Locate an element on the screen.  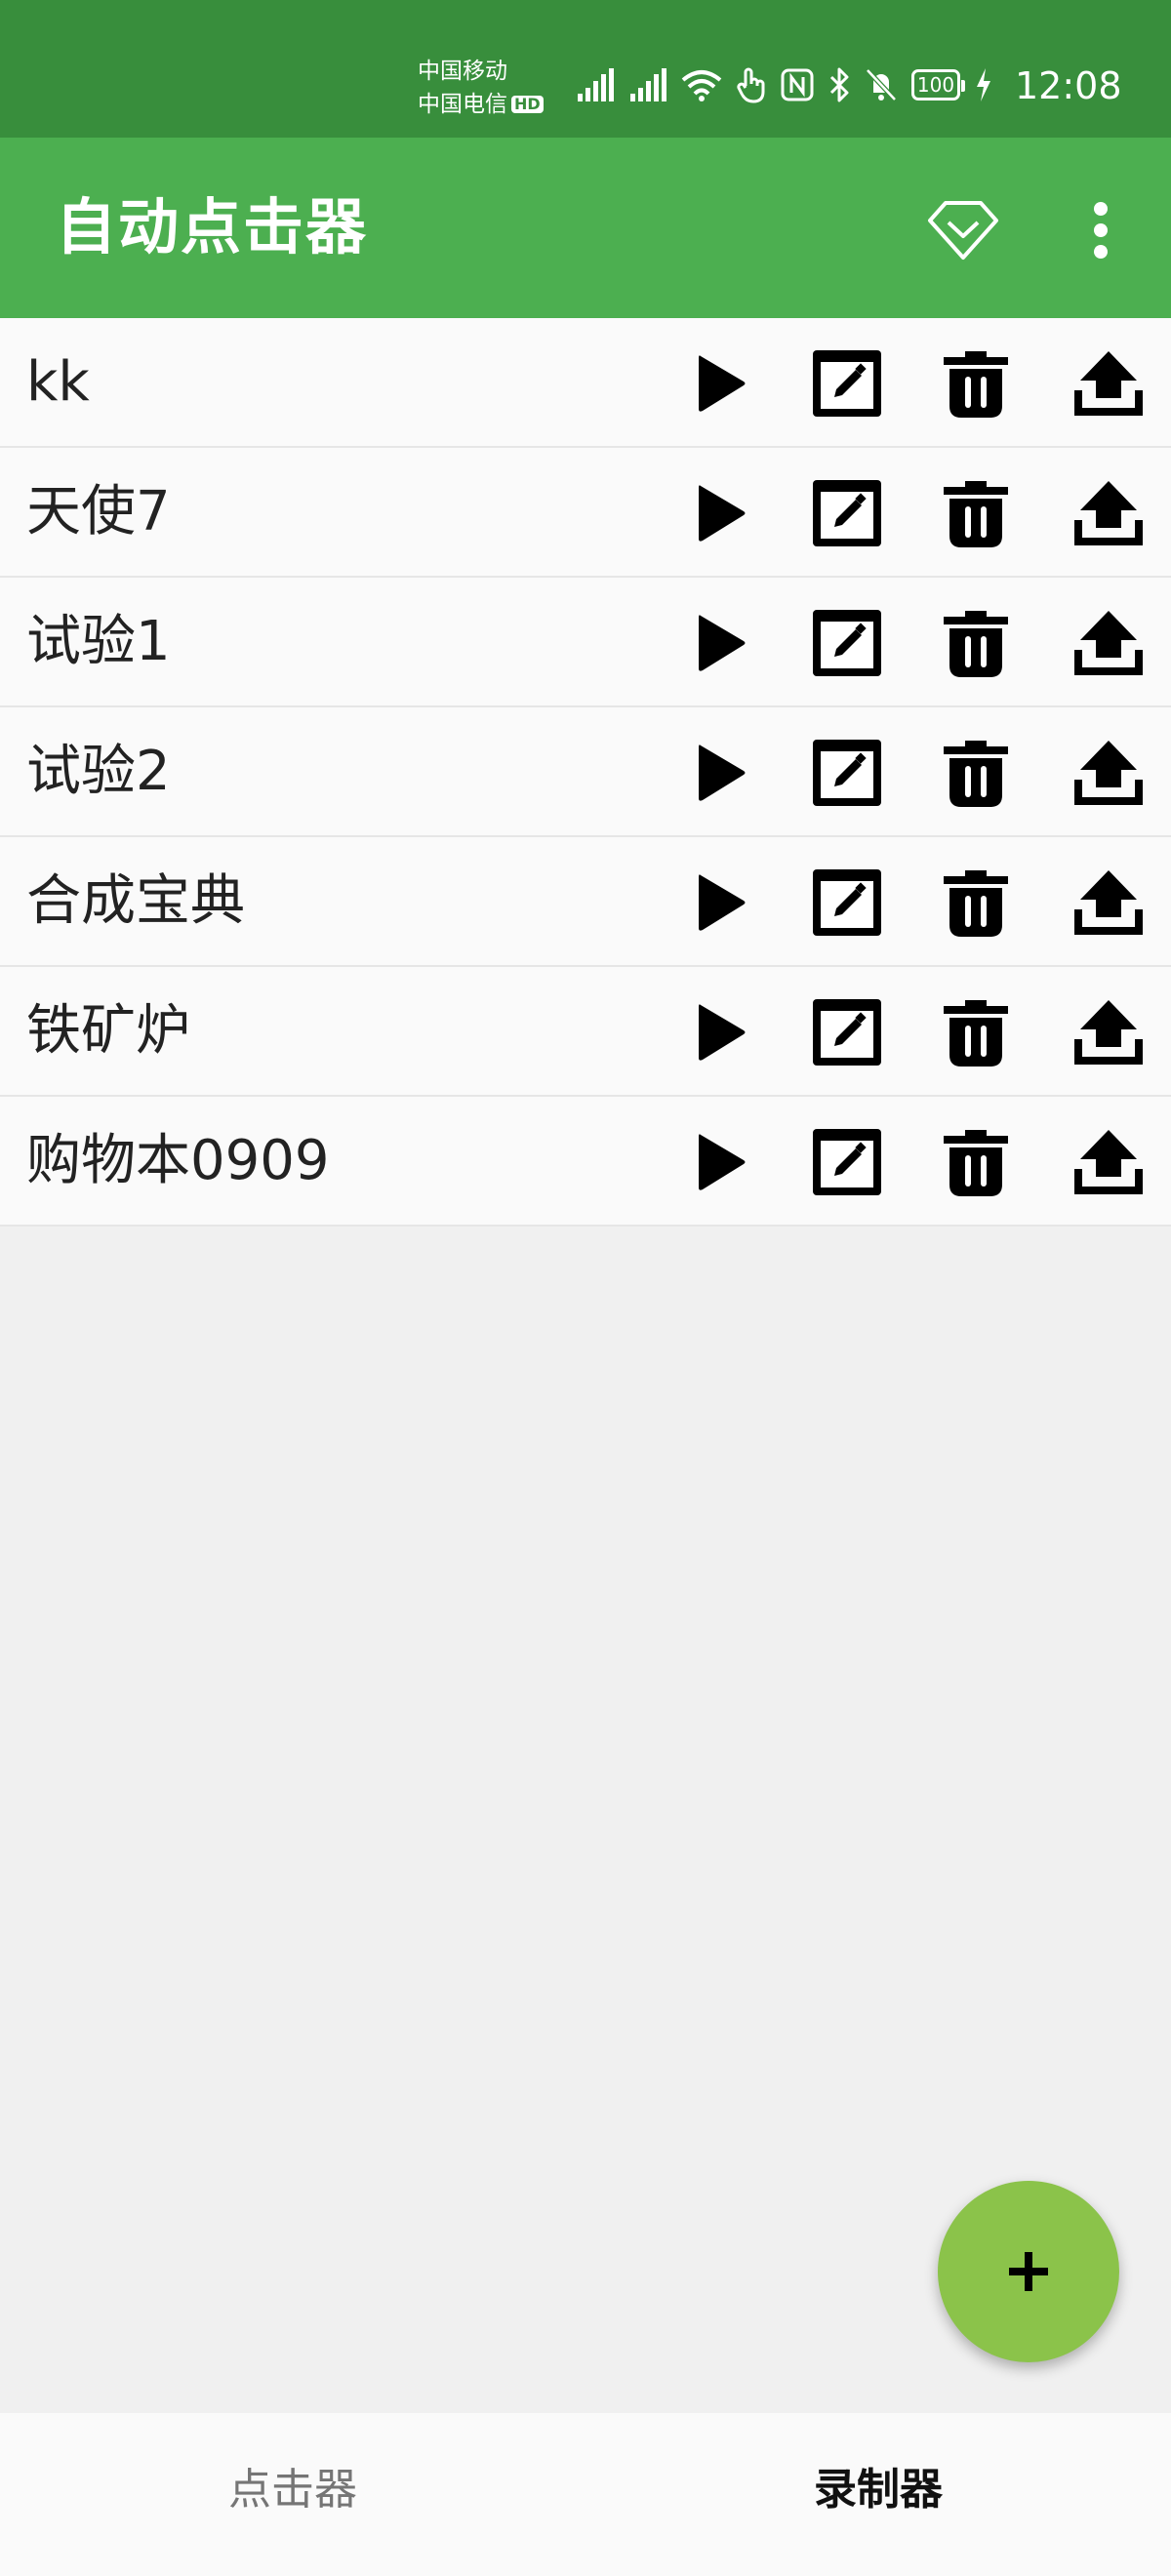
touch-icon is located at coordinates (751, 84).